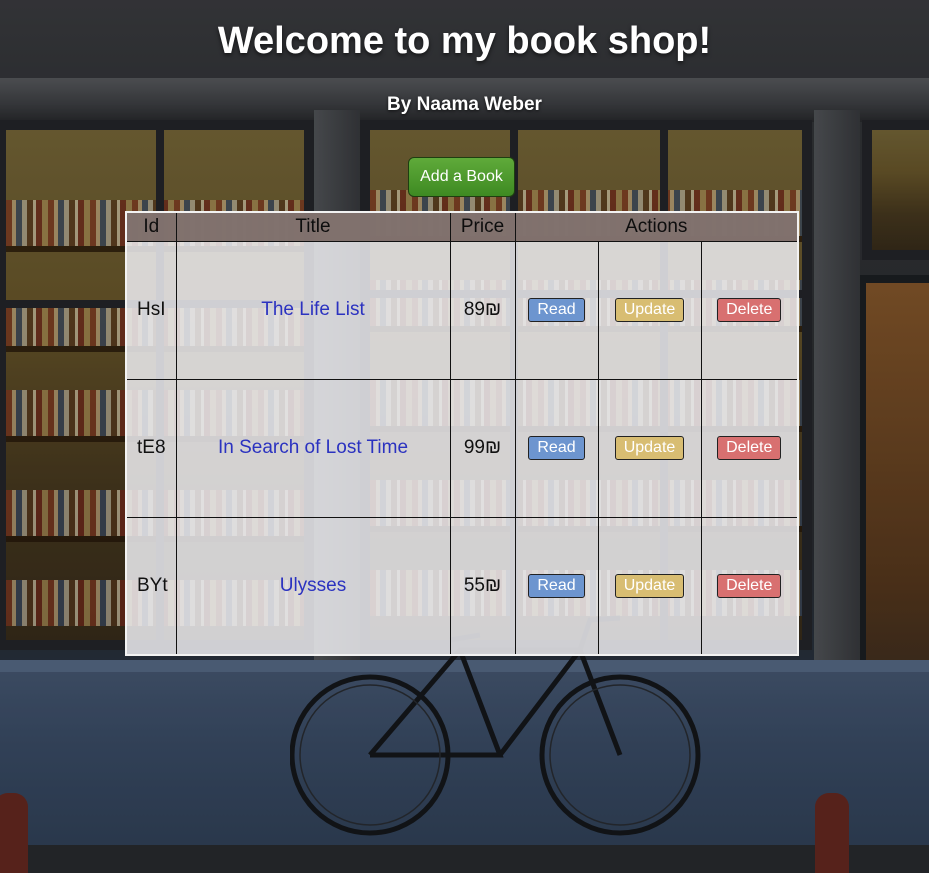 This screenshot has height=873, width=929. Describe the element at coordinates (482, 310) in the screenshot. I see `book-price: 89₪` at that location.